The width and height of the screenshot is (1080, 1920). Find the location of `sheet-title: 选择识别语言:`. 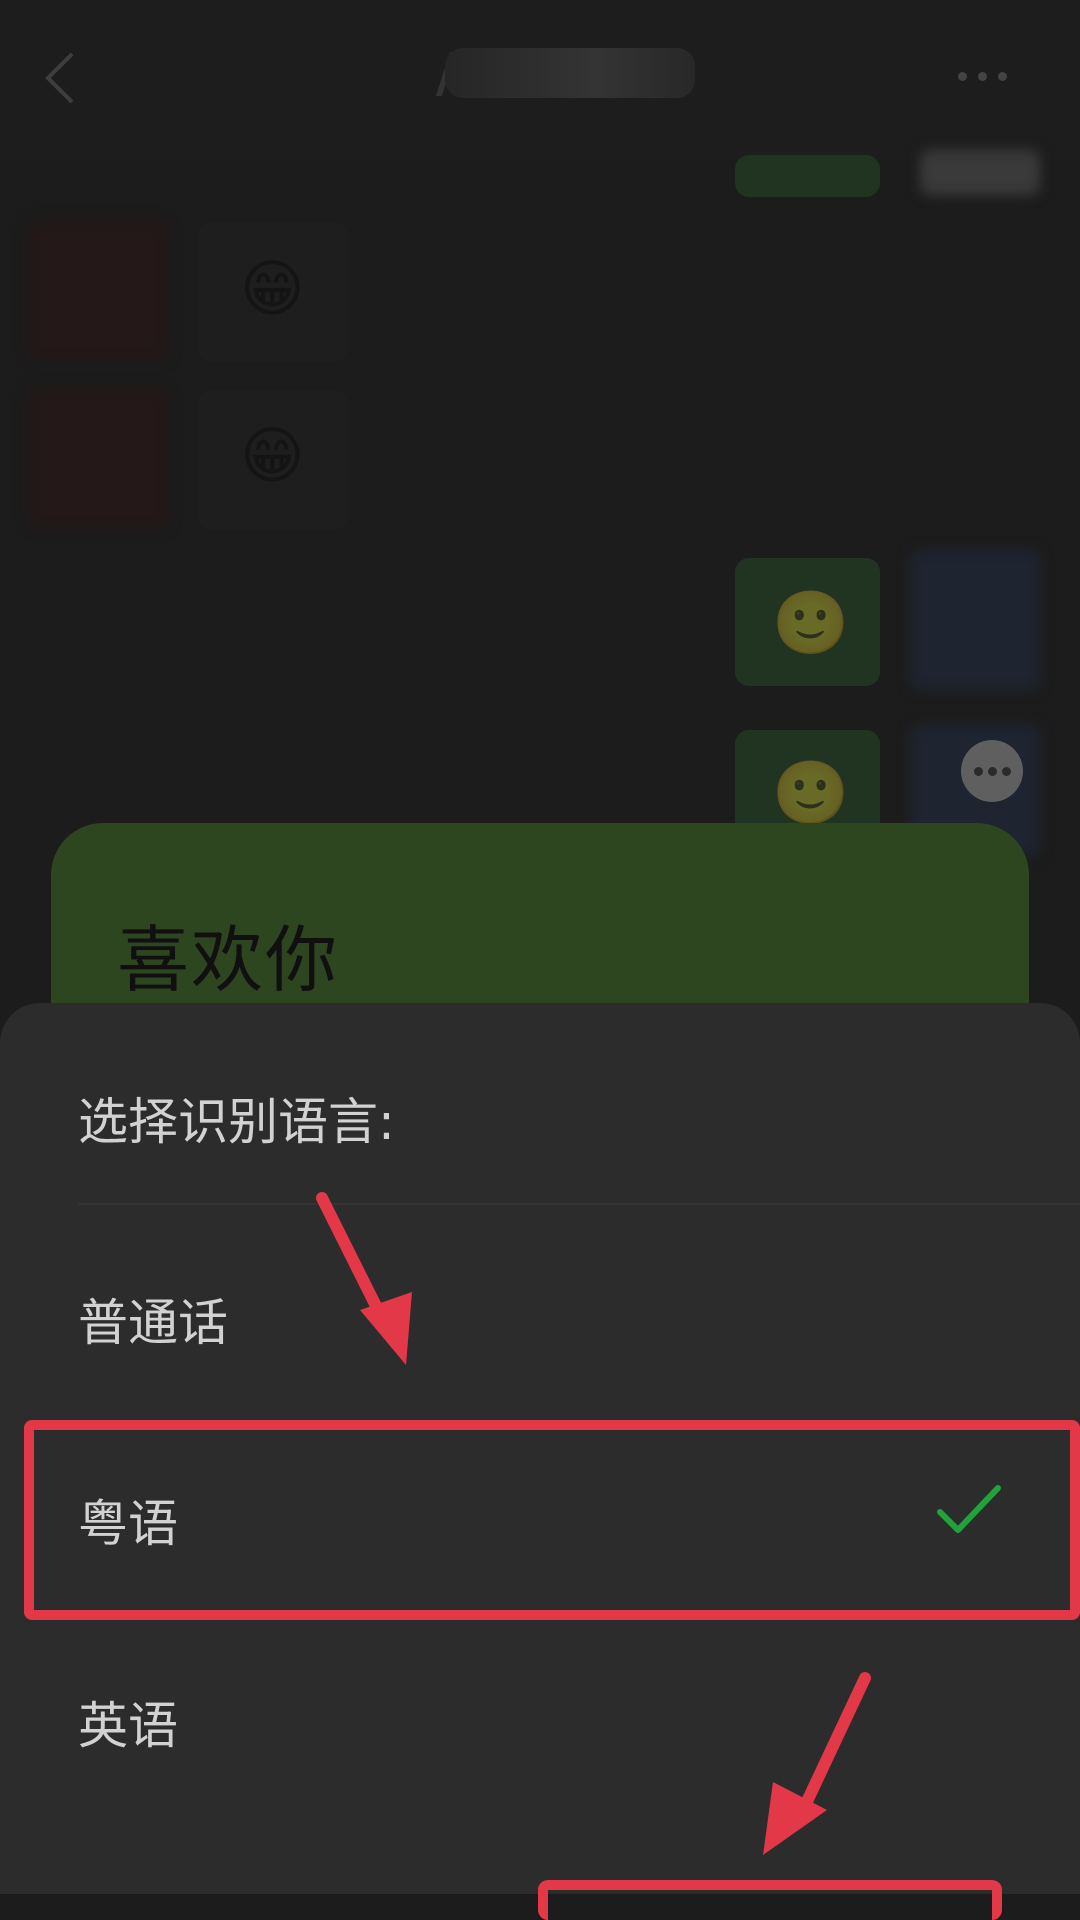

sheet-title: 选择识别语言: is located at coordinates (236, 1122).